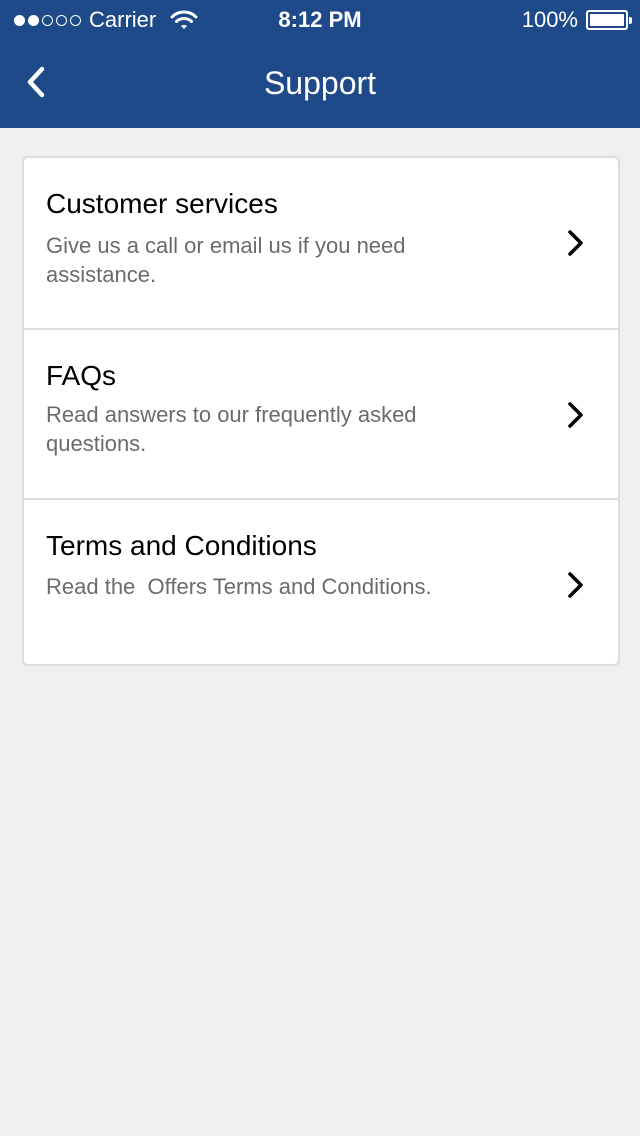 This screenshot has width=640, height=1136. What do you see at coordinates (181, 545) in the screenshot?
I see `list-item-title: Terms and Conditions` at bounding box center [181, 545].